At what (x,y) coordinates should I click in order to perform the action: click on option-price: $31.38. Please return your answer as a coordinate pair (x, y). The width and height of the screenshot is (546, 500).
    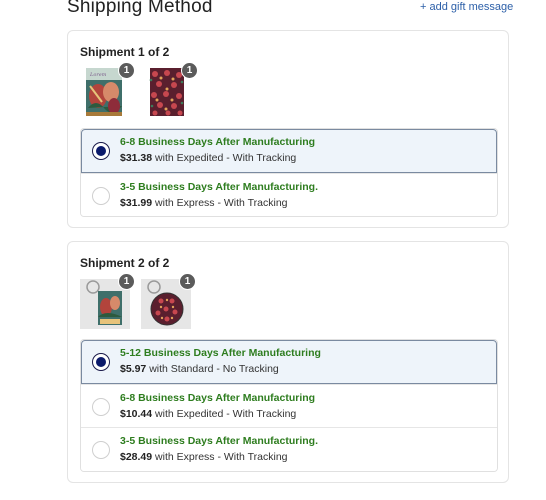
    Looking at the image, I should click on (136, 158).